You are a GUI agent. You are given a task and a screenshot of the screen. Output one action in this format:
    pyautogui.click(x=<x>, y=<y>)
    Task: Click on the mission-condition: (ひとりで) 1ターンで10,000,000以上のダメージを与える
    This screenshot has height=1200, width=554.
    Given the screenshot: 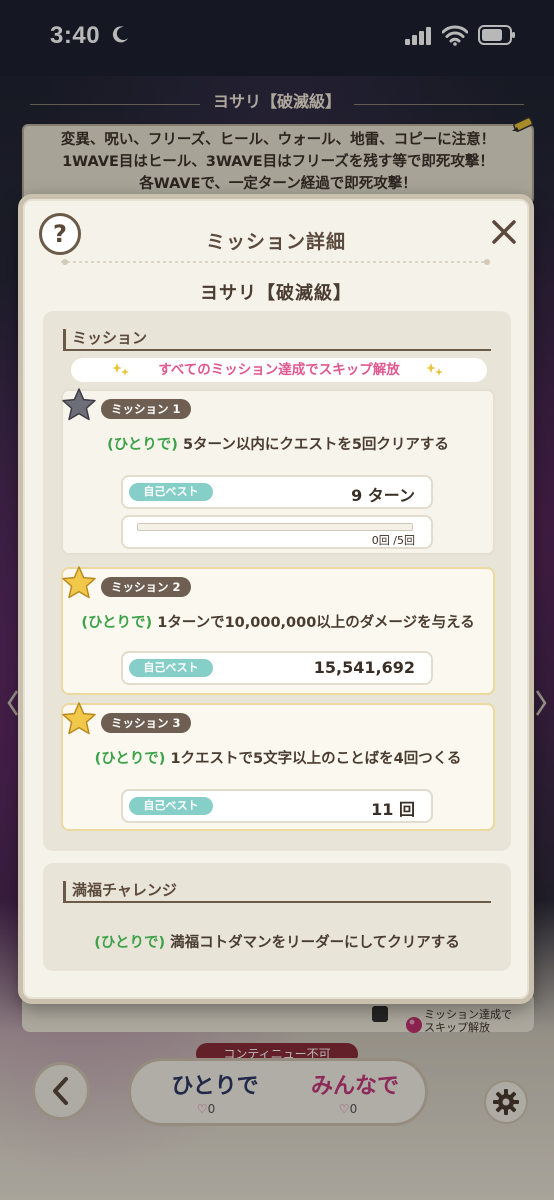 What is the action you would take?
    pyautogui.click(x=278, y=621)
    